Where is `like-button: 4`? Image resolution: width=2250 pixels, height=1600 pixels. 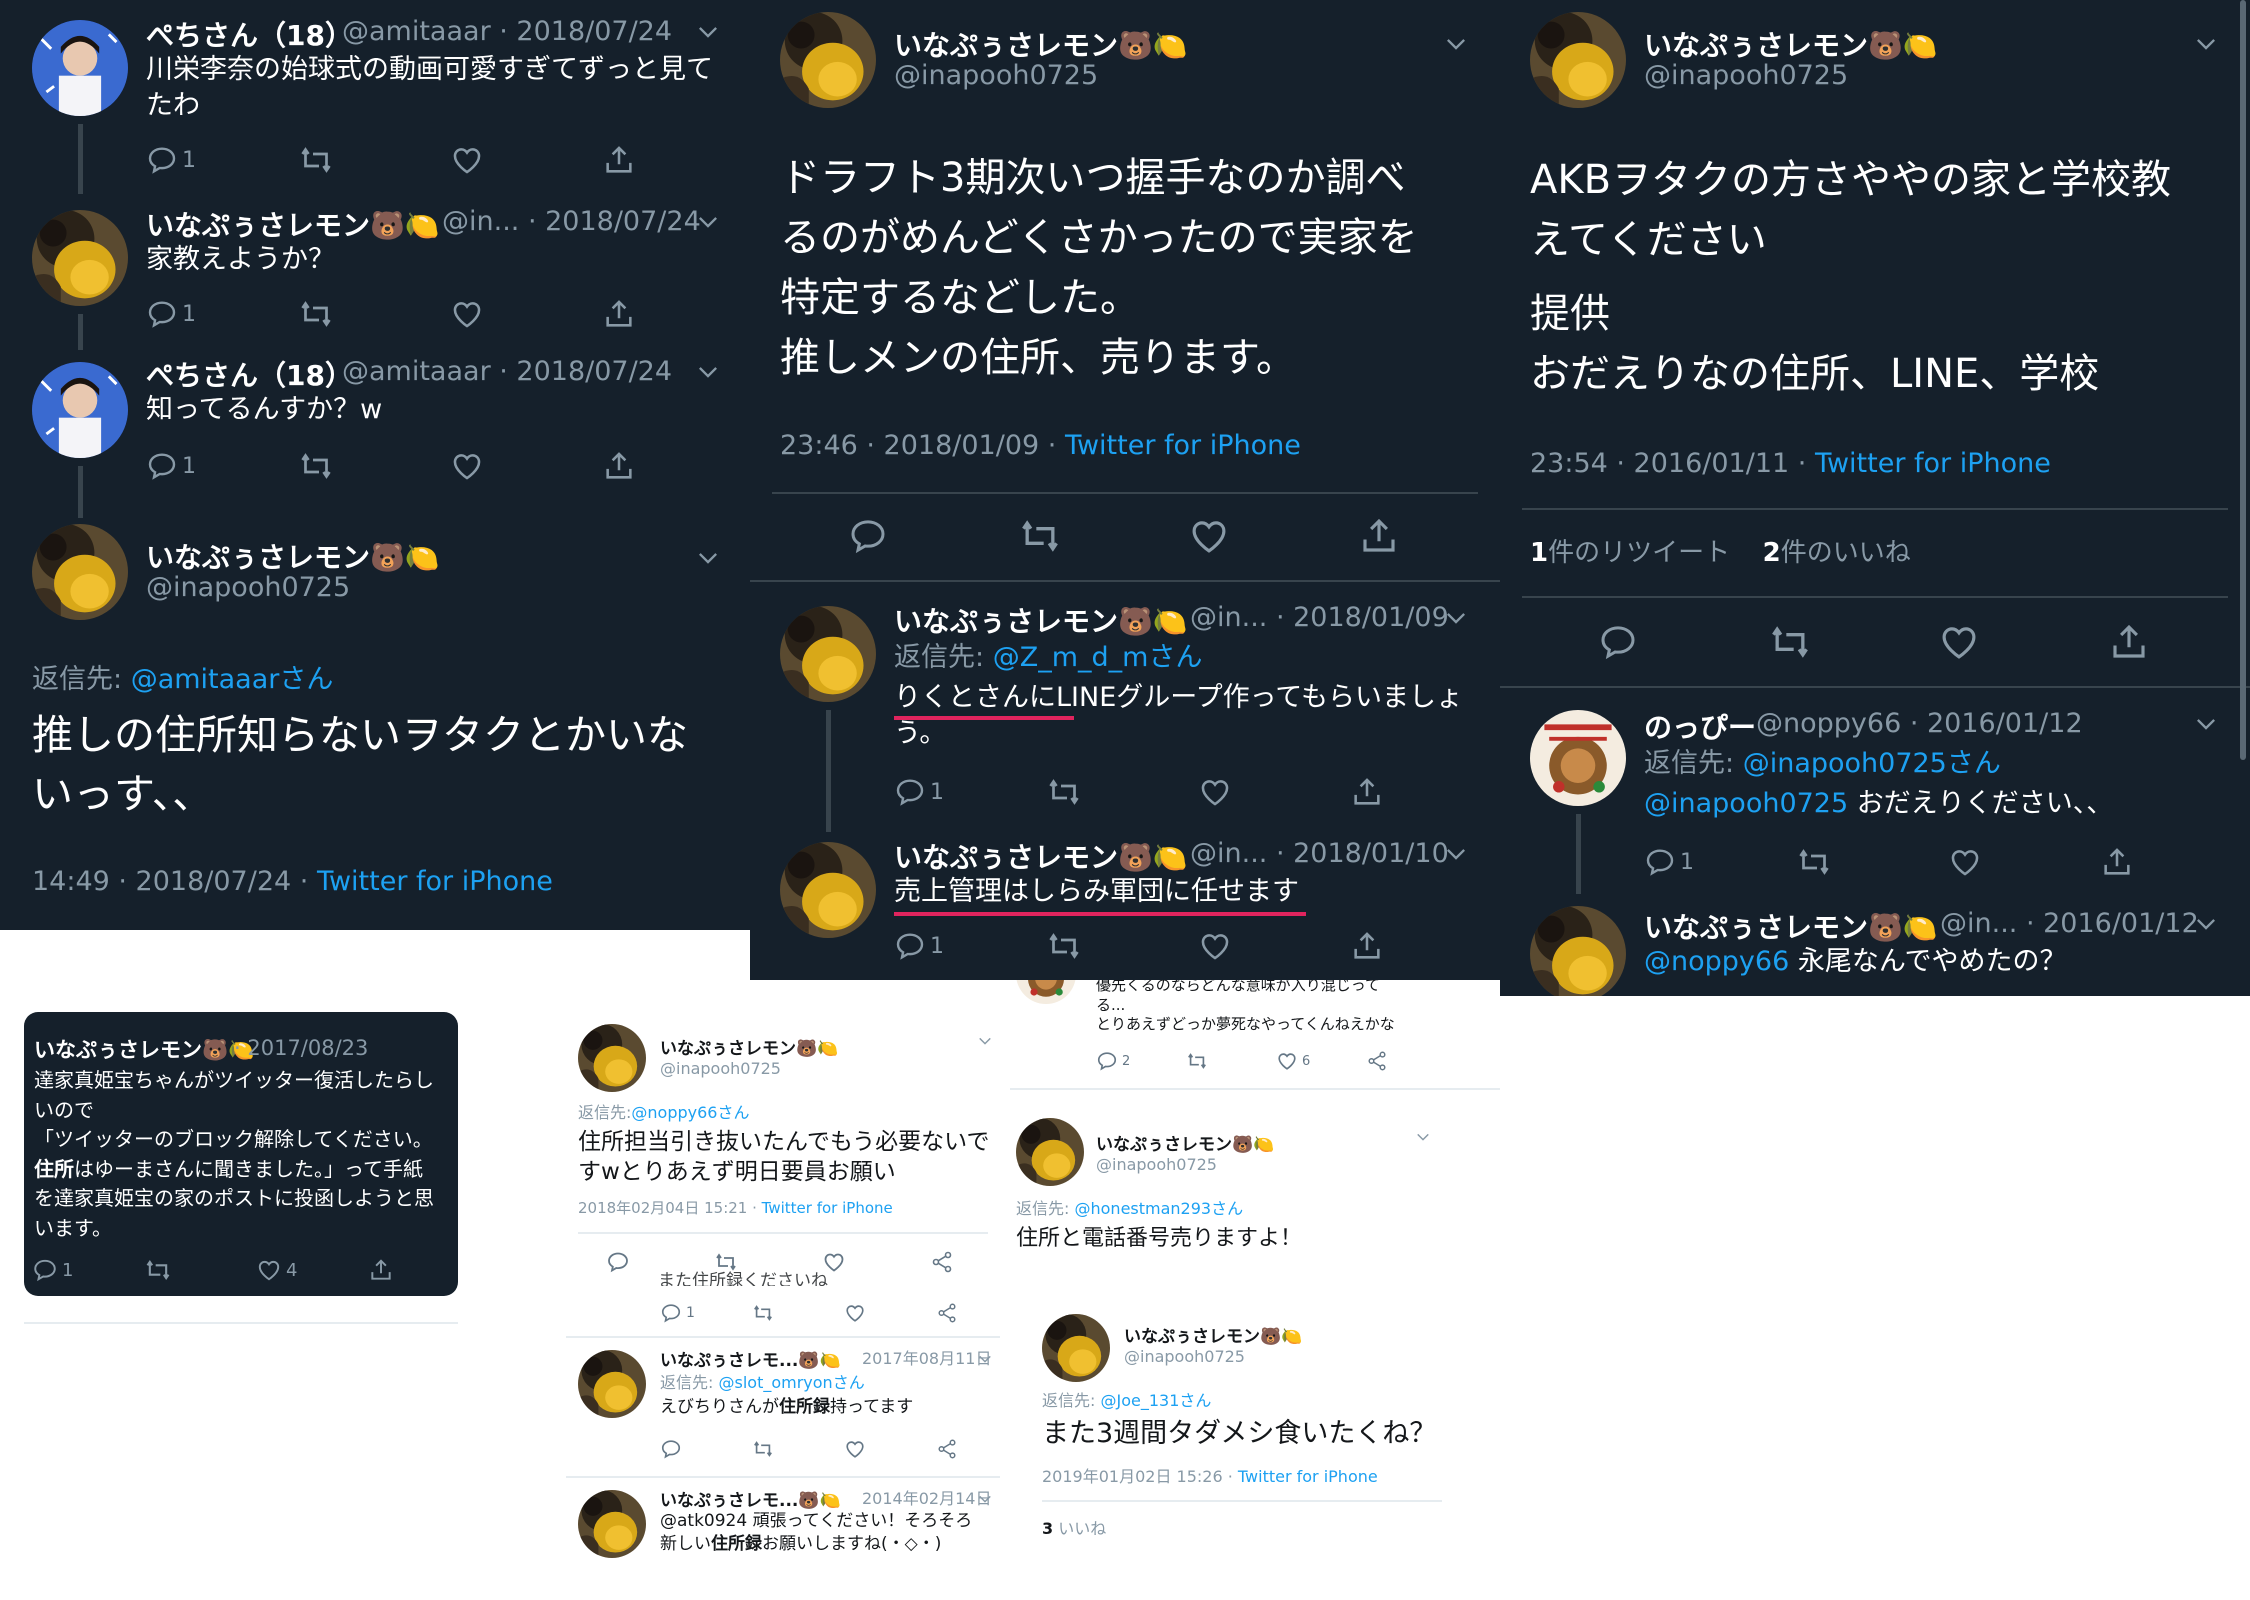 like-button: 4 is located at coordinates (312, 1270).